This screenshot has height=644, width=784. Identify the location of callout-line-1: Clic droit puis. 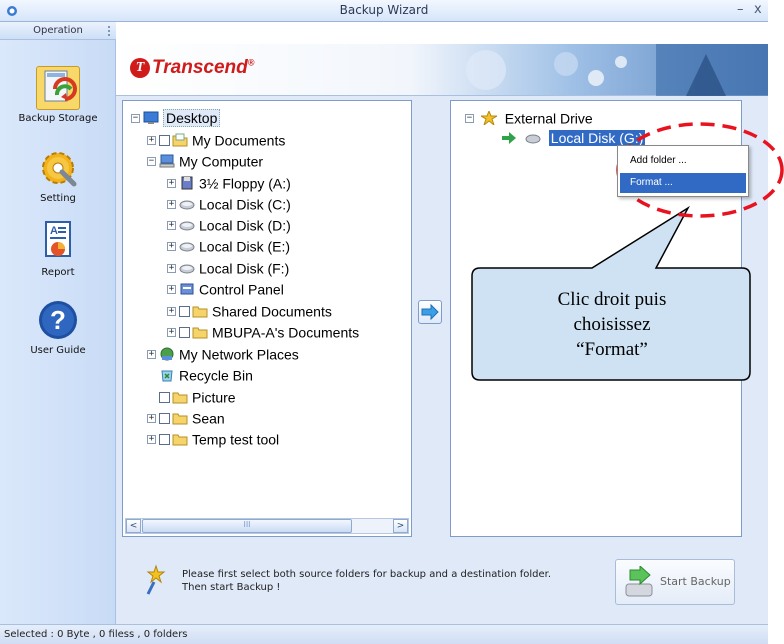
(612, 299).